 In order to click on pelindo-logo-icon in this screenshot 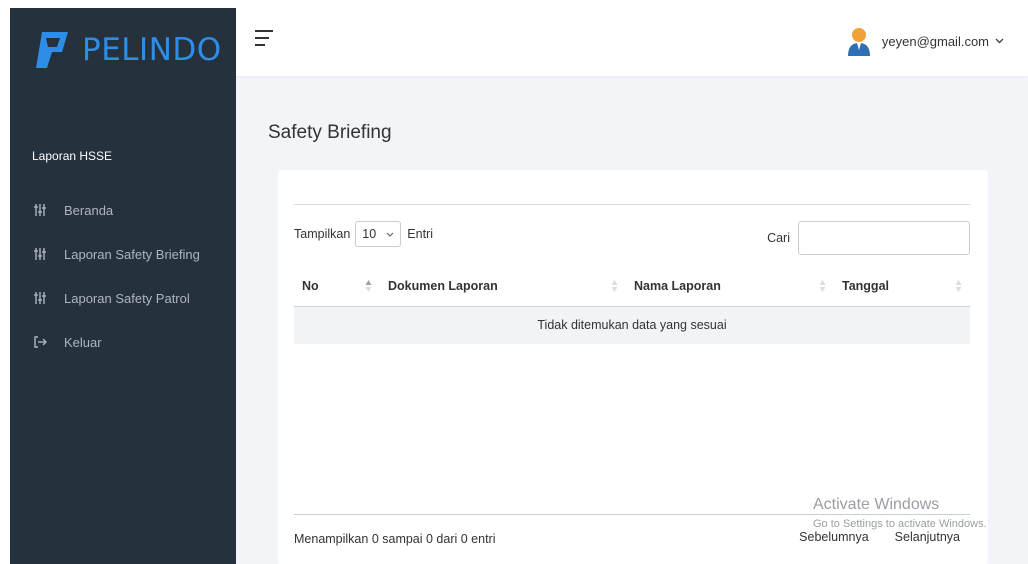, I will do `click(52, 50)`.